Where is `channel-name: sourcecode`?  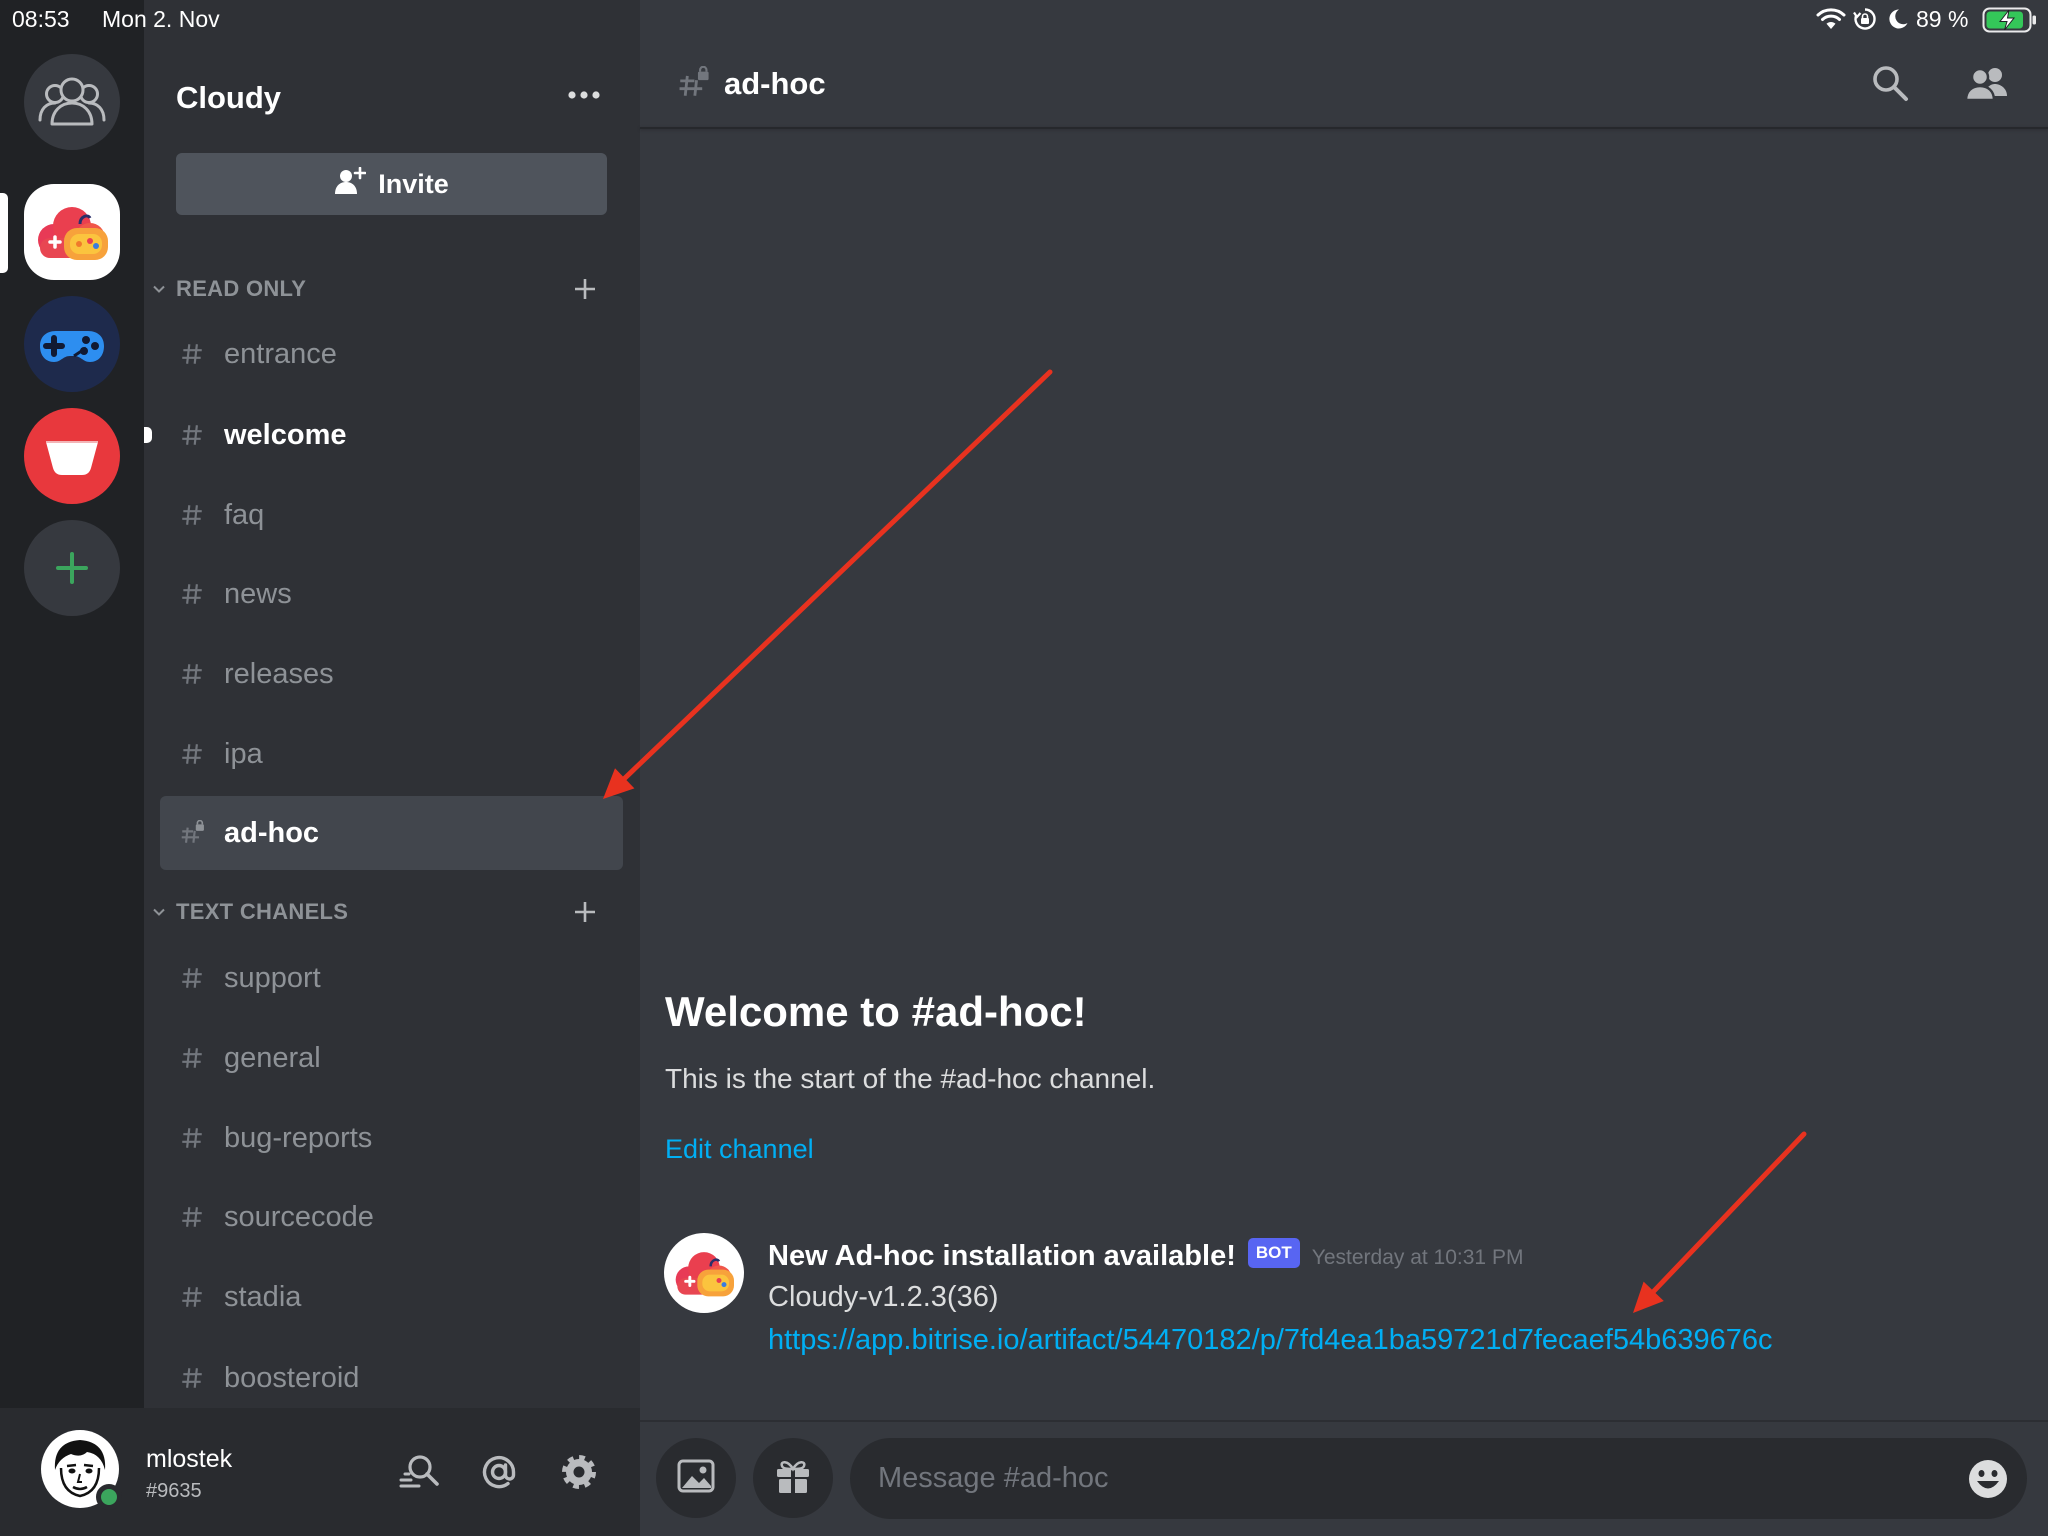
channel-name: sourcecode is located at coordinates (299, 1216).